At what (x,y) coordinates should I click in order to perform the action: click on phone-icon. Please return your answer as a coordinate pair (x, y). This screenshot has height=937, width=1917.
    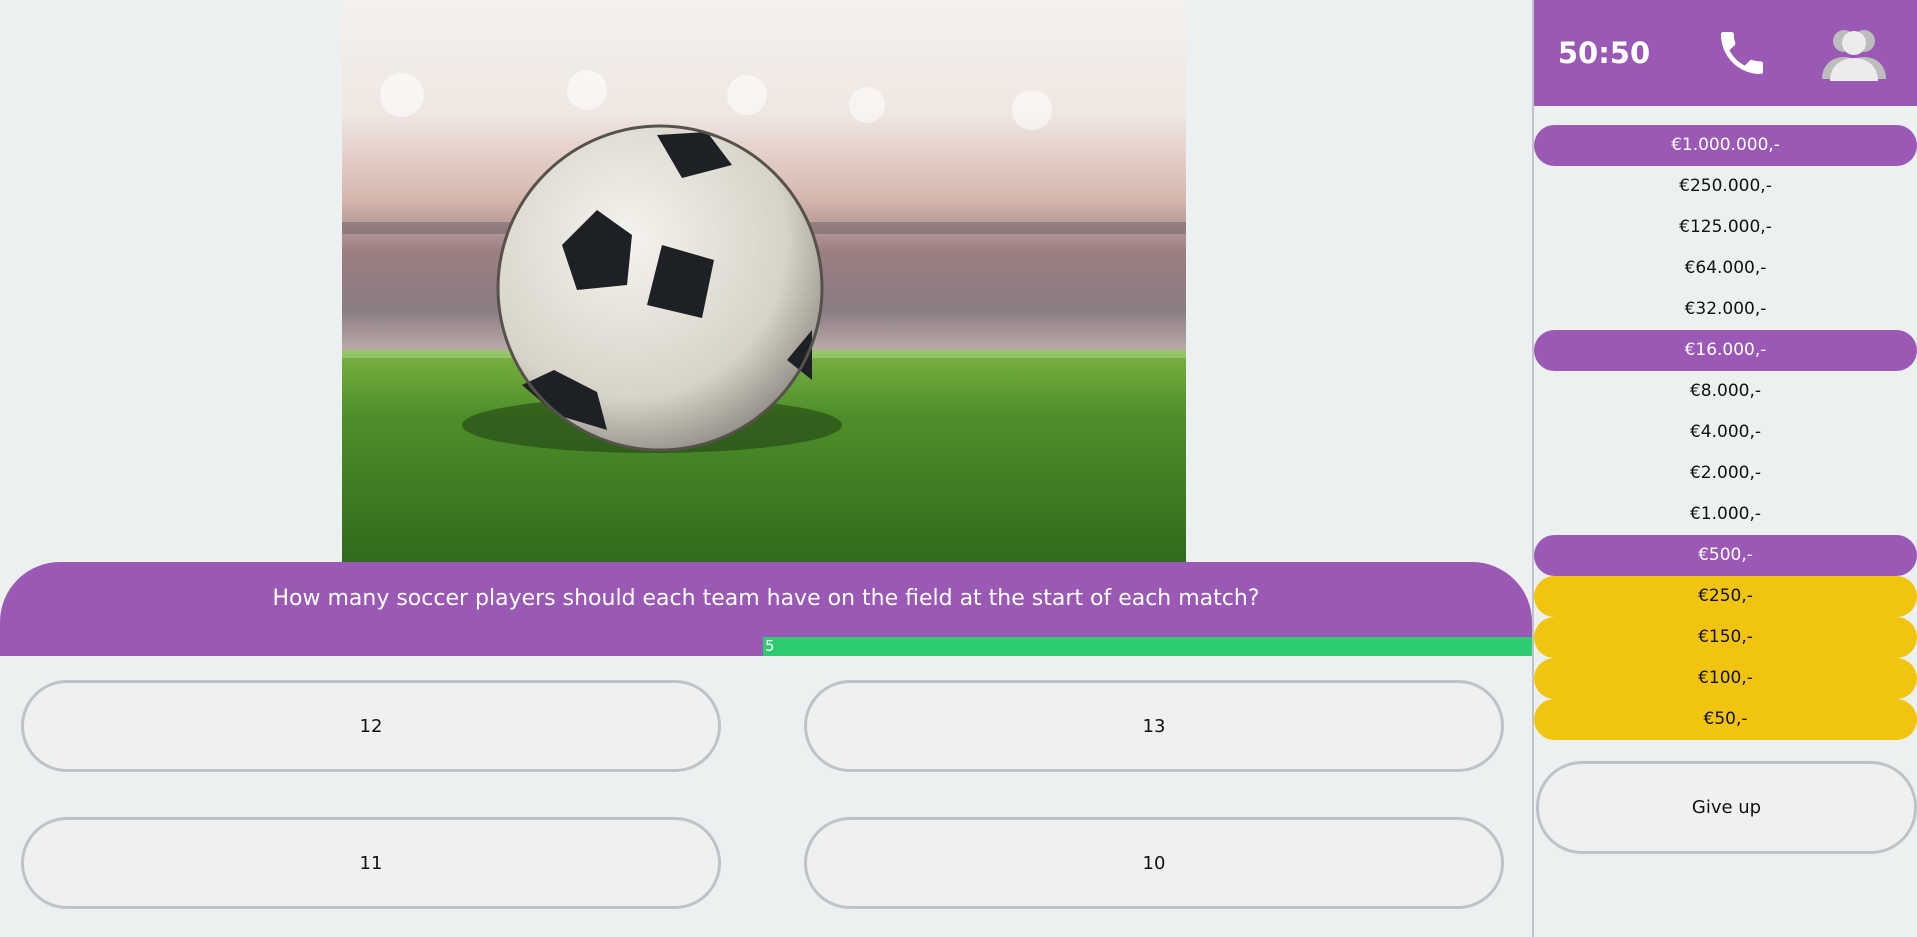
    Looking at the image, I should click on (1741, 53).